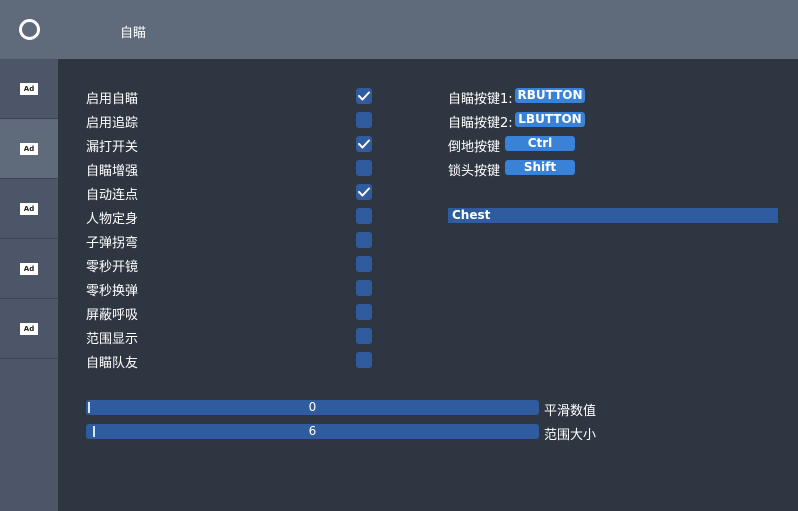 The width and height of the screenshot is (798, 511). I want to click on smooth-slider: 0, so click(312, 407).